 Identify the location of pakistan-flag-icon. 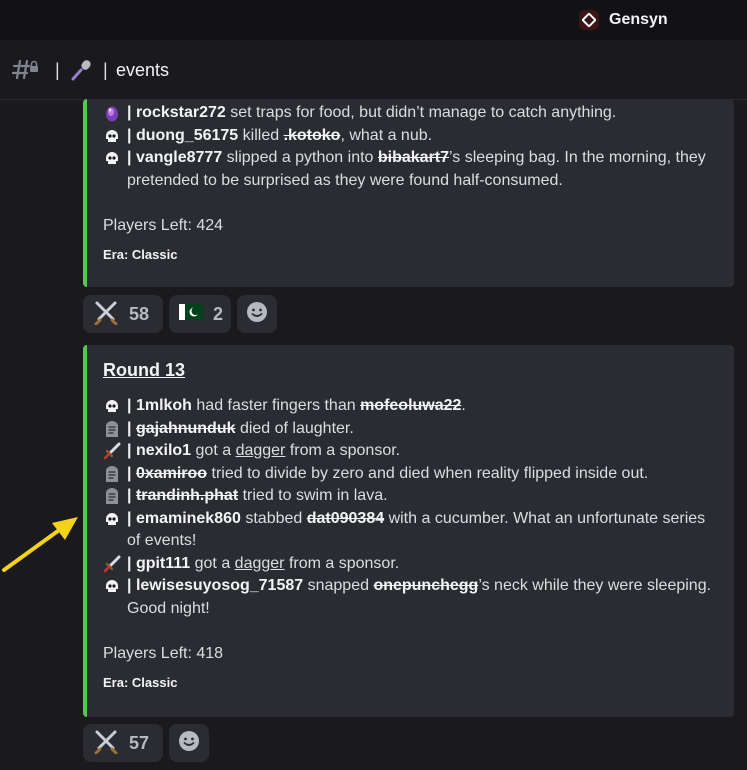
(191, 314).